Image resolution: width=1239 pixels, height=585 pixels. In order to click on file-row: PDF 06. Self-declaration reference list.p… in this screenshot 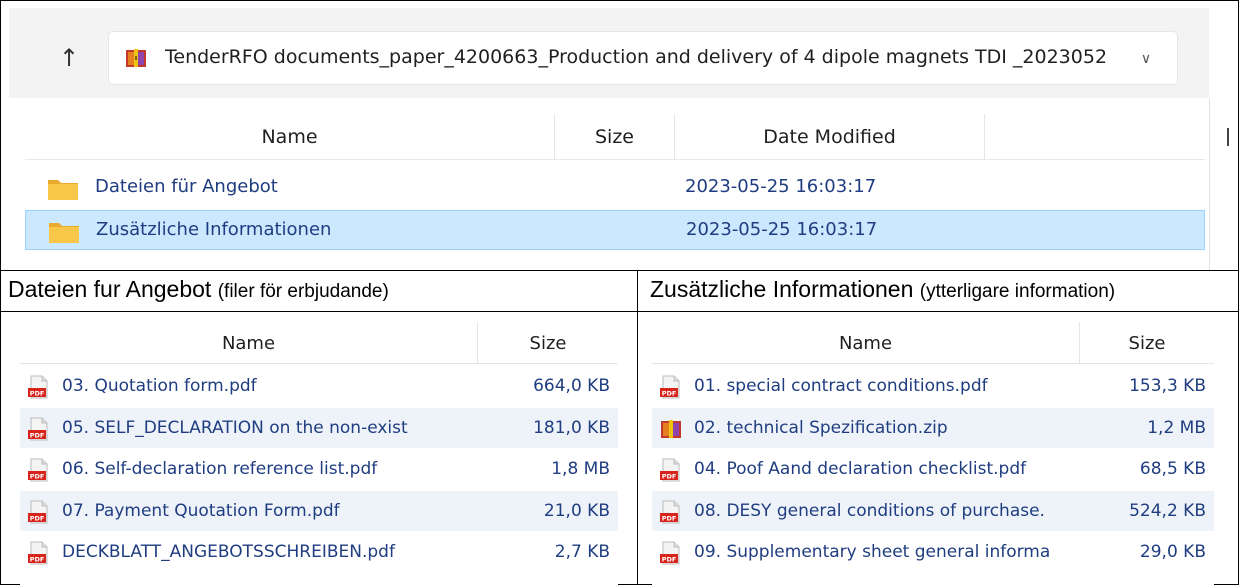, I will do `click(319, 469)`.